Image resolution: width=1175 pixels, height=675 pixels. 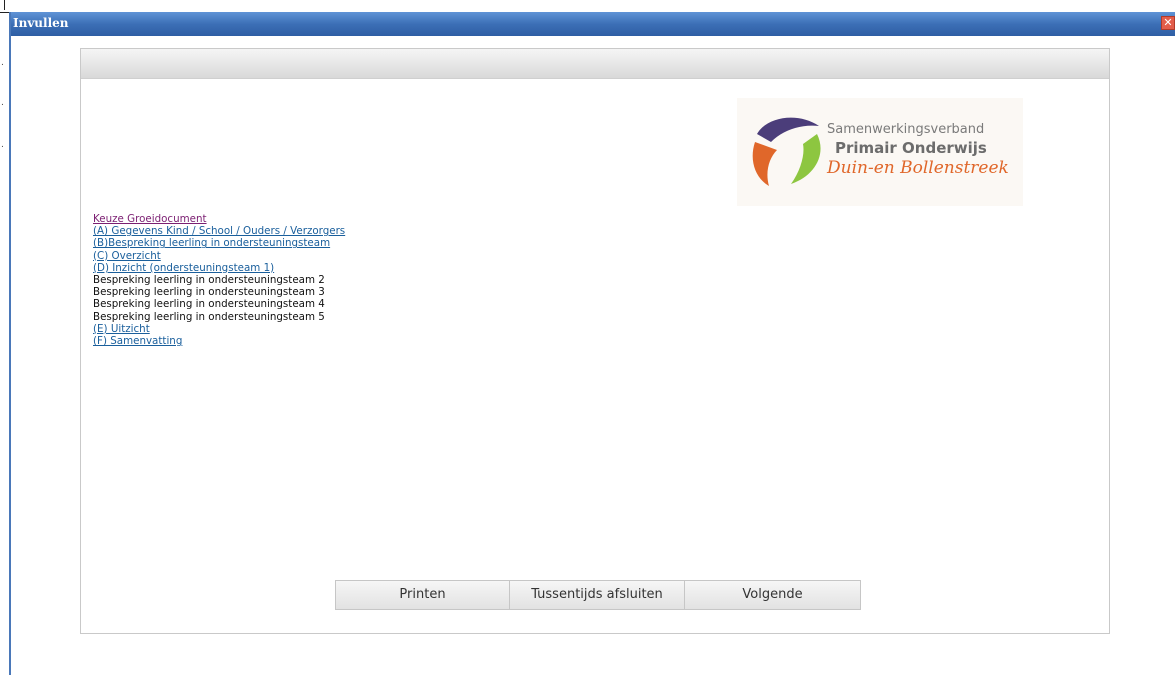 I want to click on nav-link-section-e: (E) Uitzicht, so click(x=121, y=329).